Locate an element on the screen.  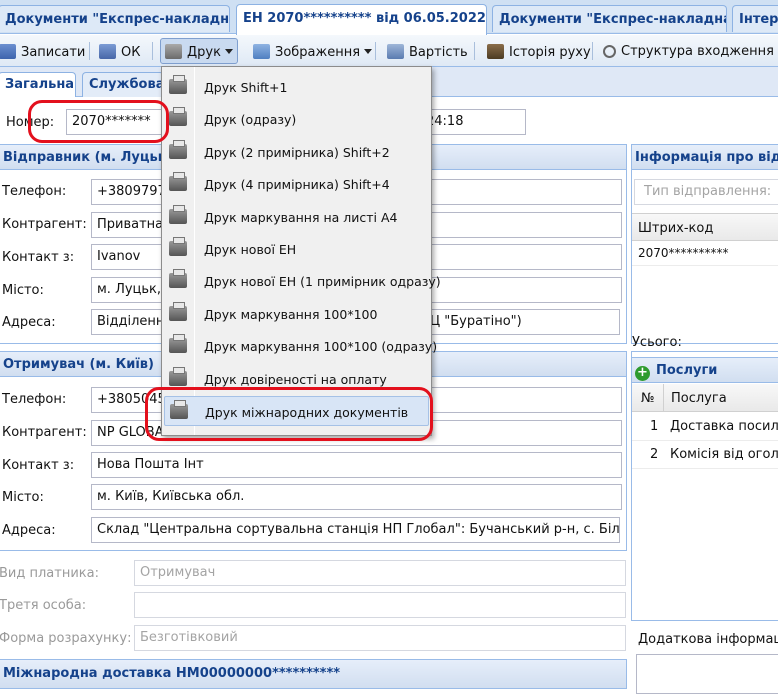
receiver-contact-label: Контакт з: is located at coordinates (38, 465).